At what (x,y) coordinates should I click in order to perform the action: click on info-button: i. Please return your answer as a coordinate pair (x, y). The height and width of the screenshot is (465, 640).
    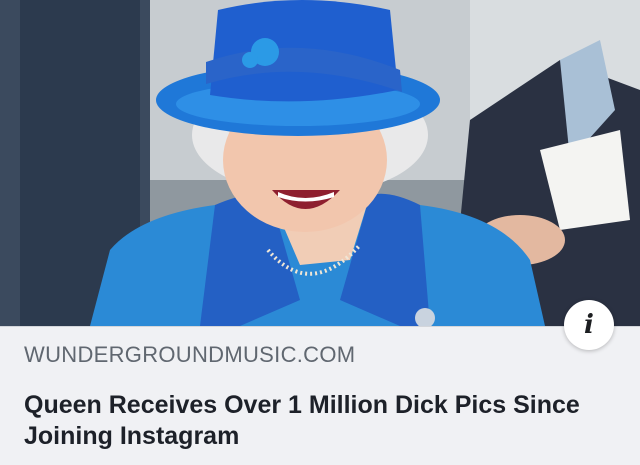
    Looking at the image, I should click on (589, 325).